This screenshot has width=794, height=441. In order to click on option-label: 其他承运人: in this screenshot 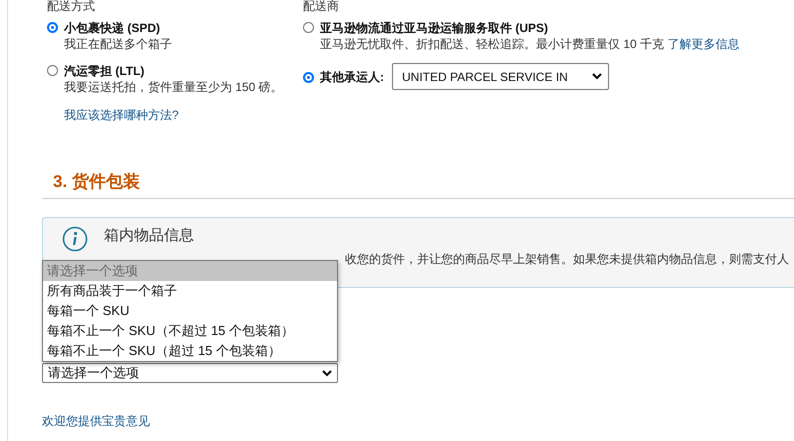, I will do `click(352, 76)`.